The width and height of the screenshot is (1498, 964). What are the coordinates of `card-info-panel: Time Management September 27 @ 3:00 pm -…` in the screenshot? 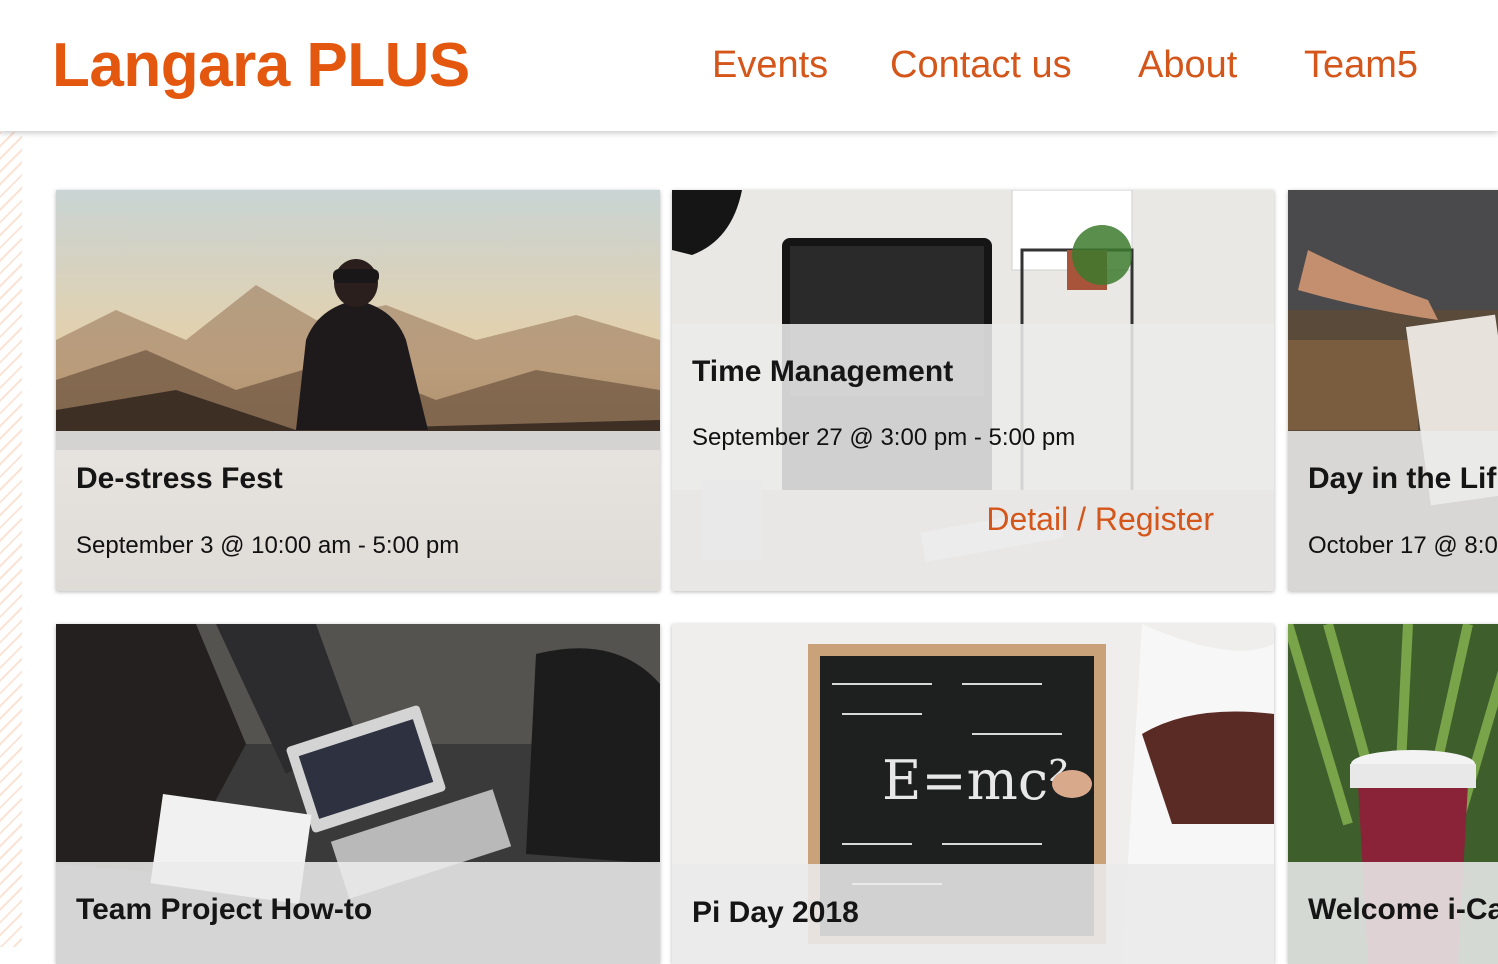 It's located at (973, 457).